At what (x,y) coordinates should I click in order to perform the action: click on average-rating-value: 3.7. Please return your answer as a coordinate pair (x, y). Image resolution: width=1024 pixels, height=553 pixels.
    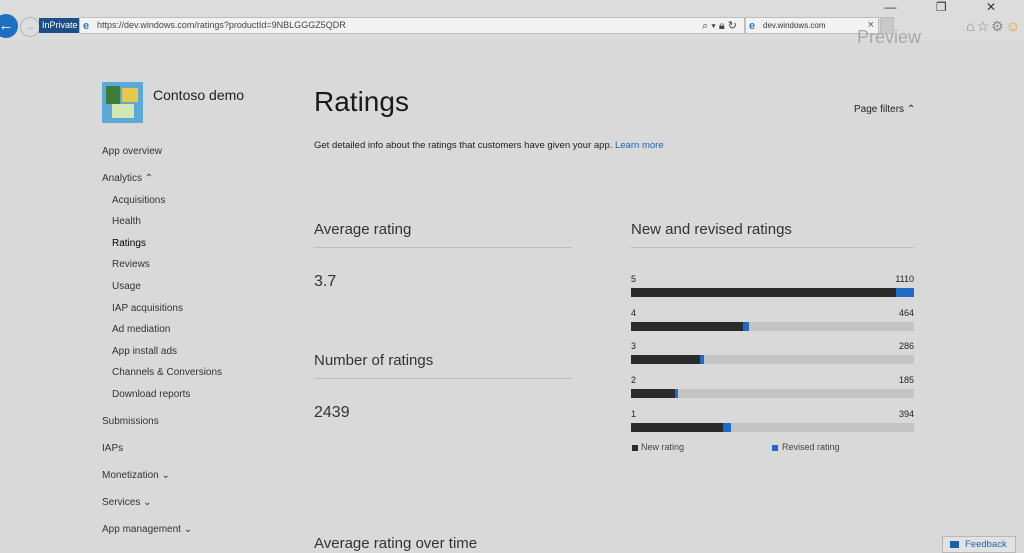
    Looking at the image, I should click on (325, 281).